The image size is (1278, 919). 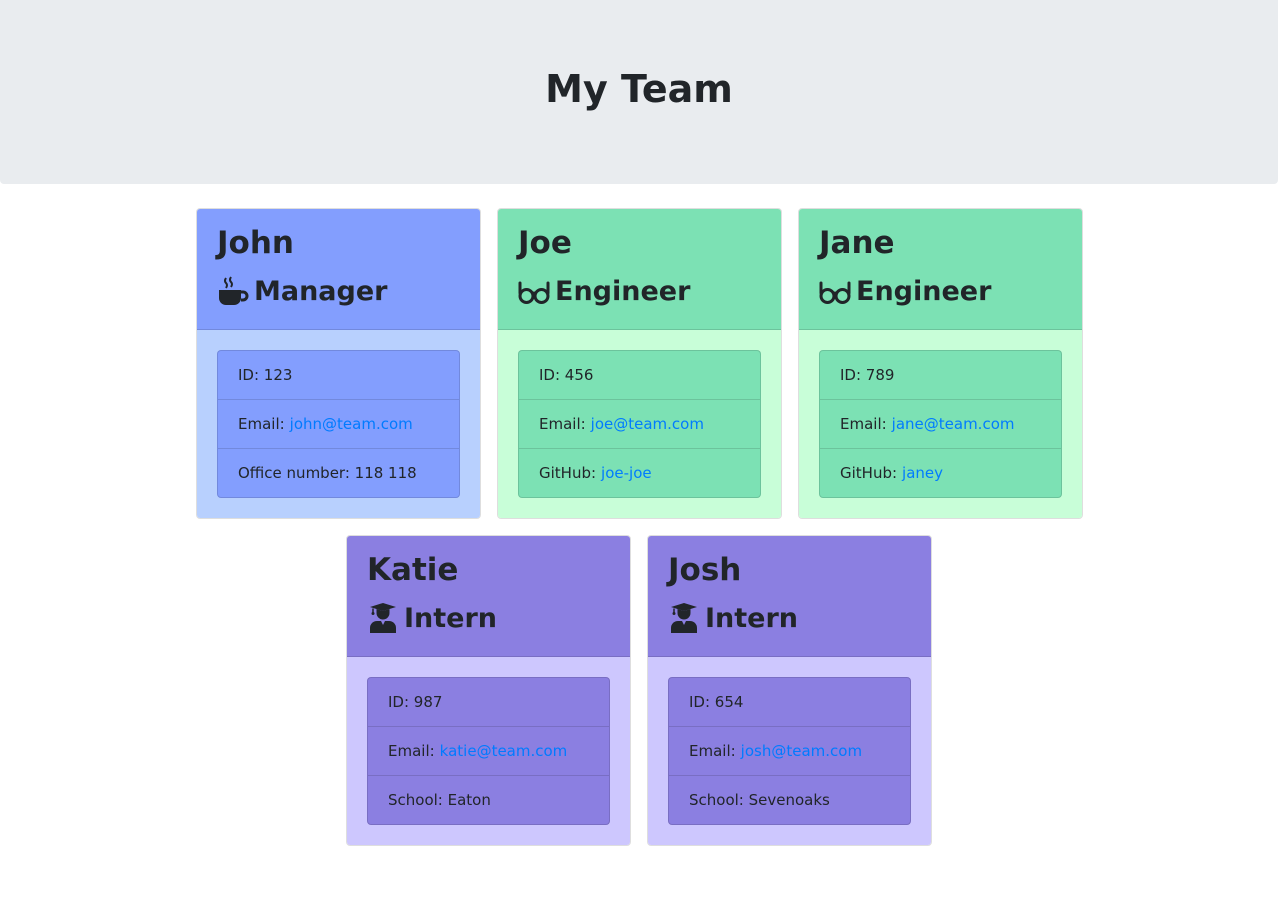 I want to click on employee-name: Joe, so click(x=545, y=243).